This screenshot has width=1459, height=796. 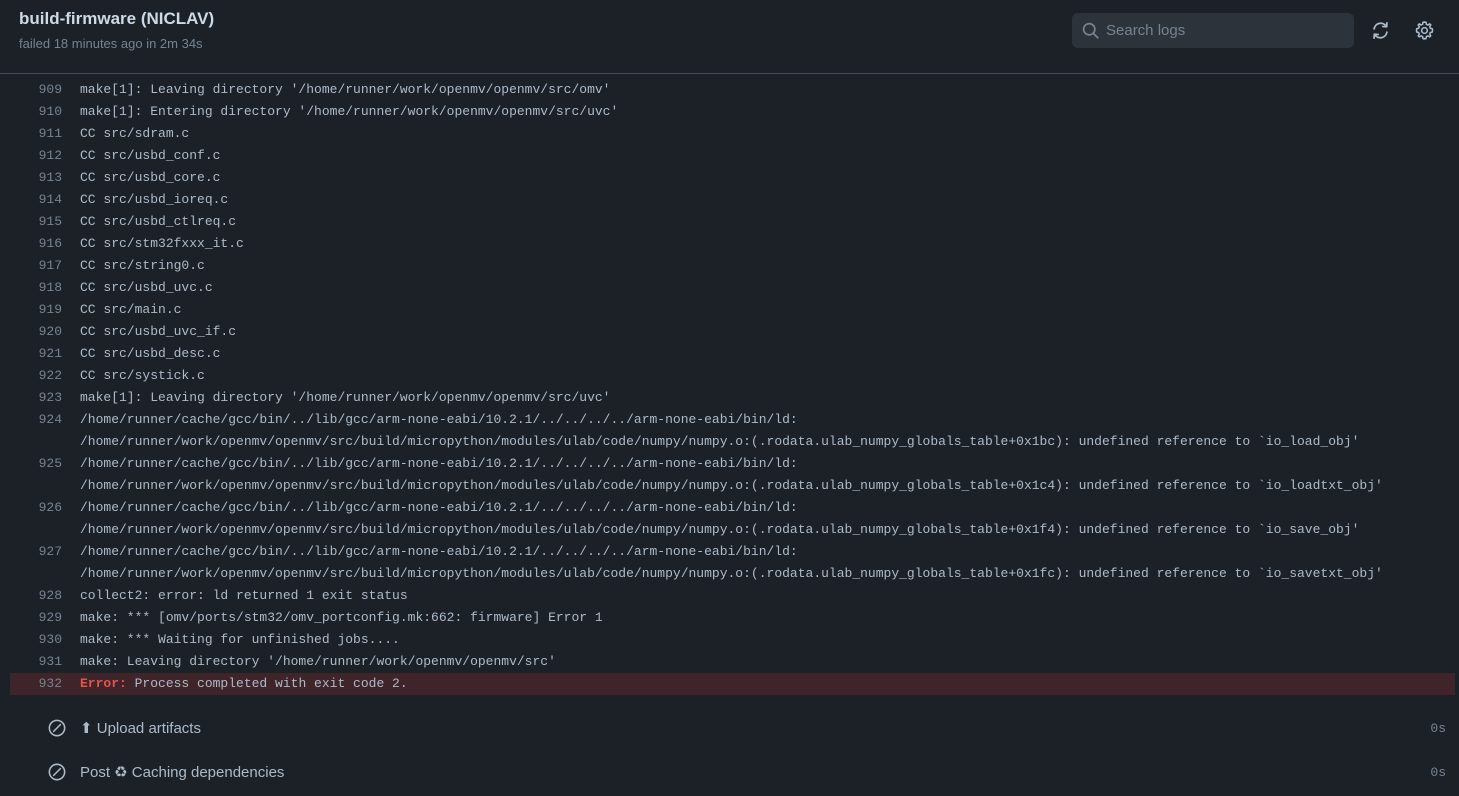 I want to click on settings-button, so click(x=1424, y=30).